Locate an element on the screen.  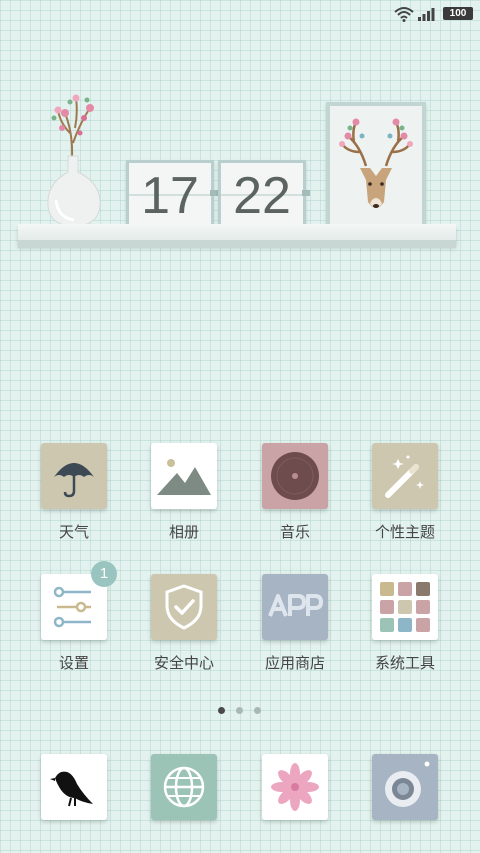
flower-icon is located at coordinates (295, 787).